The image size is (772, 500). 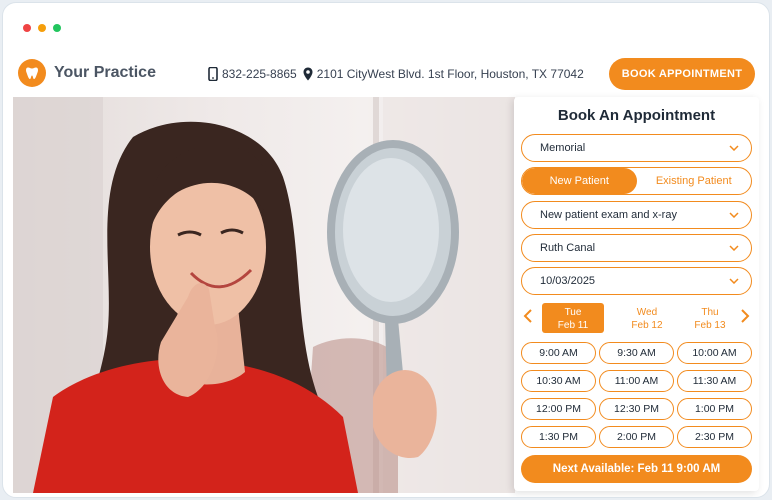 I want to click on location-pin-icon, so click(x=308, y=74).